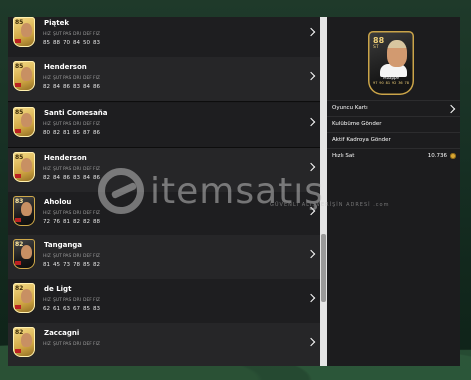 This screenshot has width=471, height=380. Describe the element at coordinates (343, 156) in the screenshot. I see `menu-label: Hızlı Sat` at that location.